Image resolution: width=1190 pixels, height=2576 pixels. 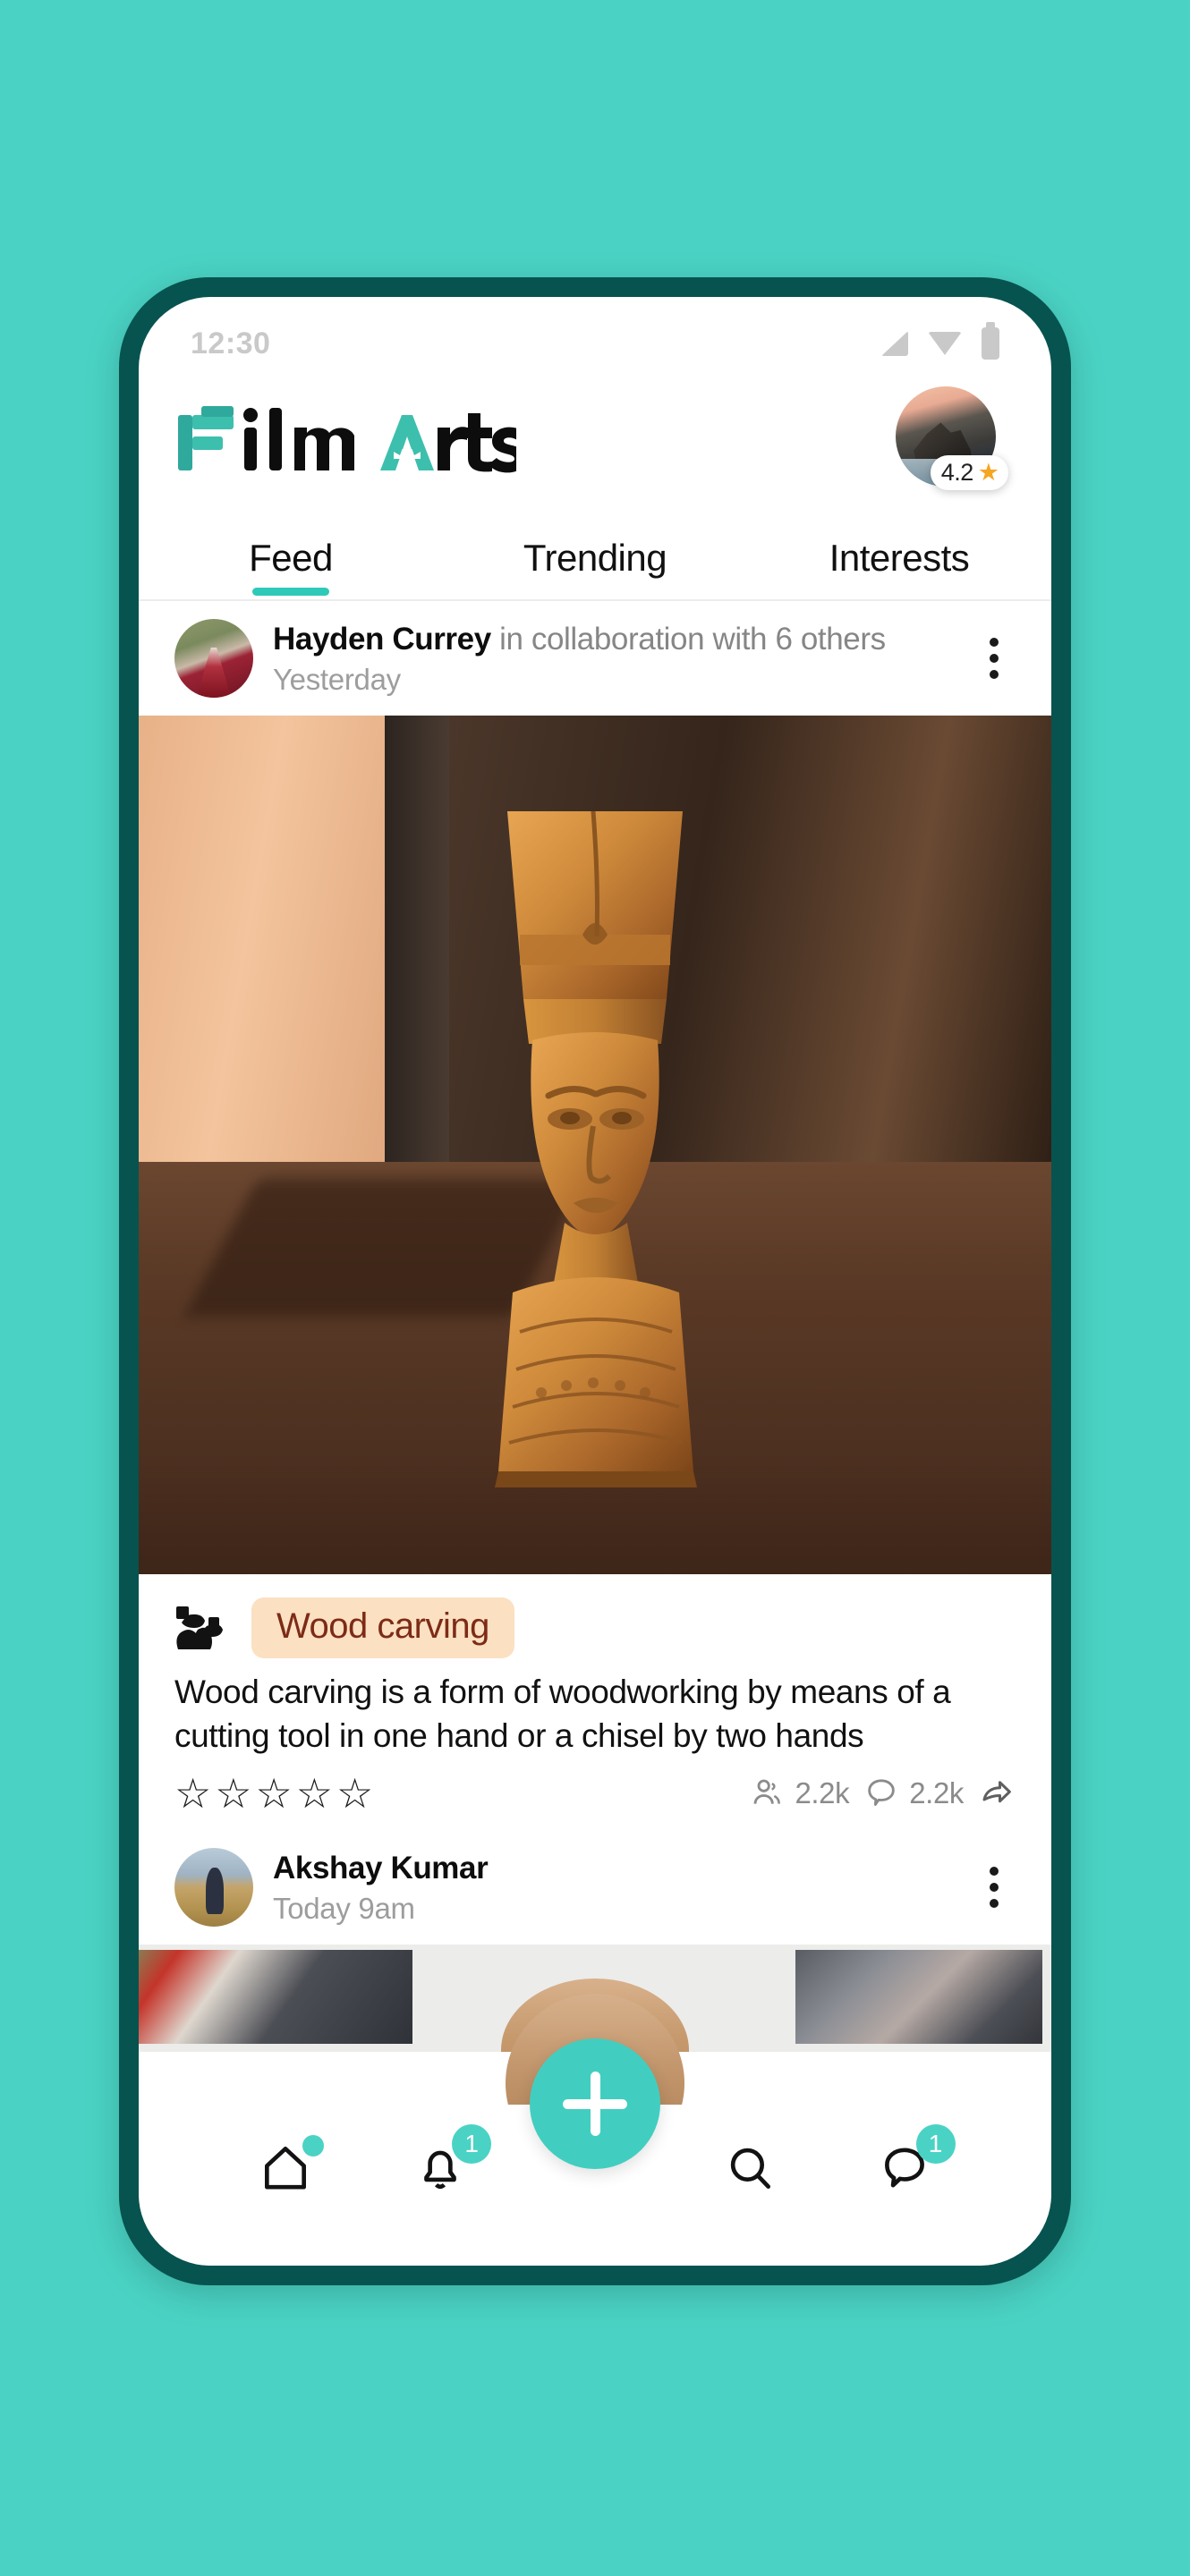 What do you see at coordinates (382, 1627) in the screenshot?
I see `post-tag: Wood carving` at bounding box center [382, 1627].